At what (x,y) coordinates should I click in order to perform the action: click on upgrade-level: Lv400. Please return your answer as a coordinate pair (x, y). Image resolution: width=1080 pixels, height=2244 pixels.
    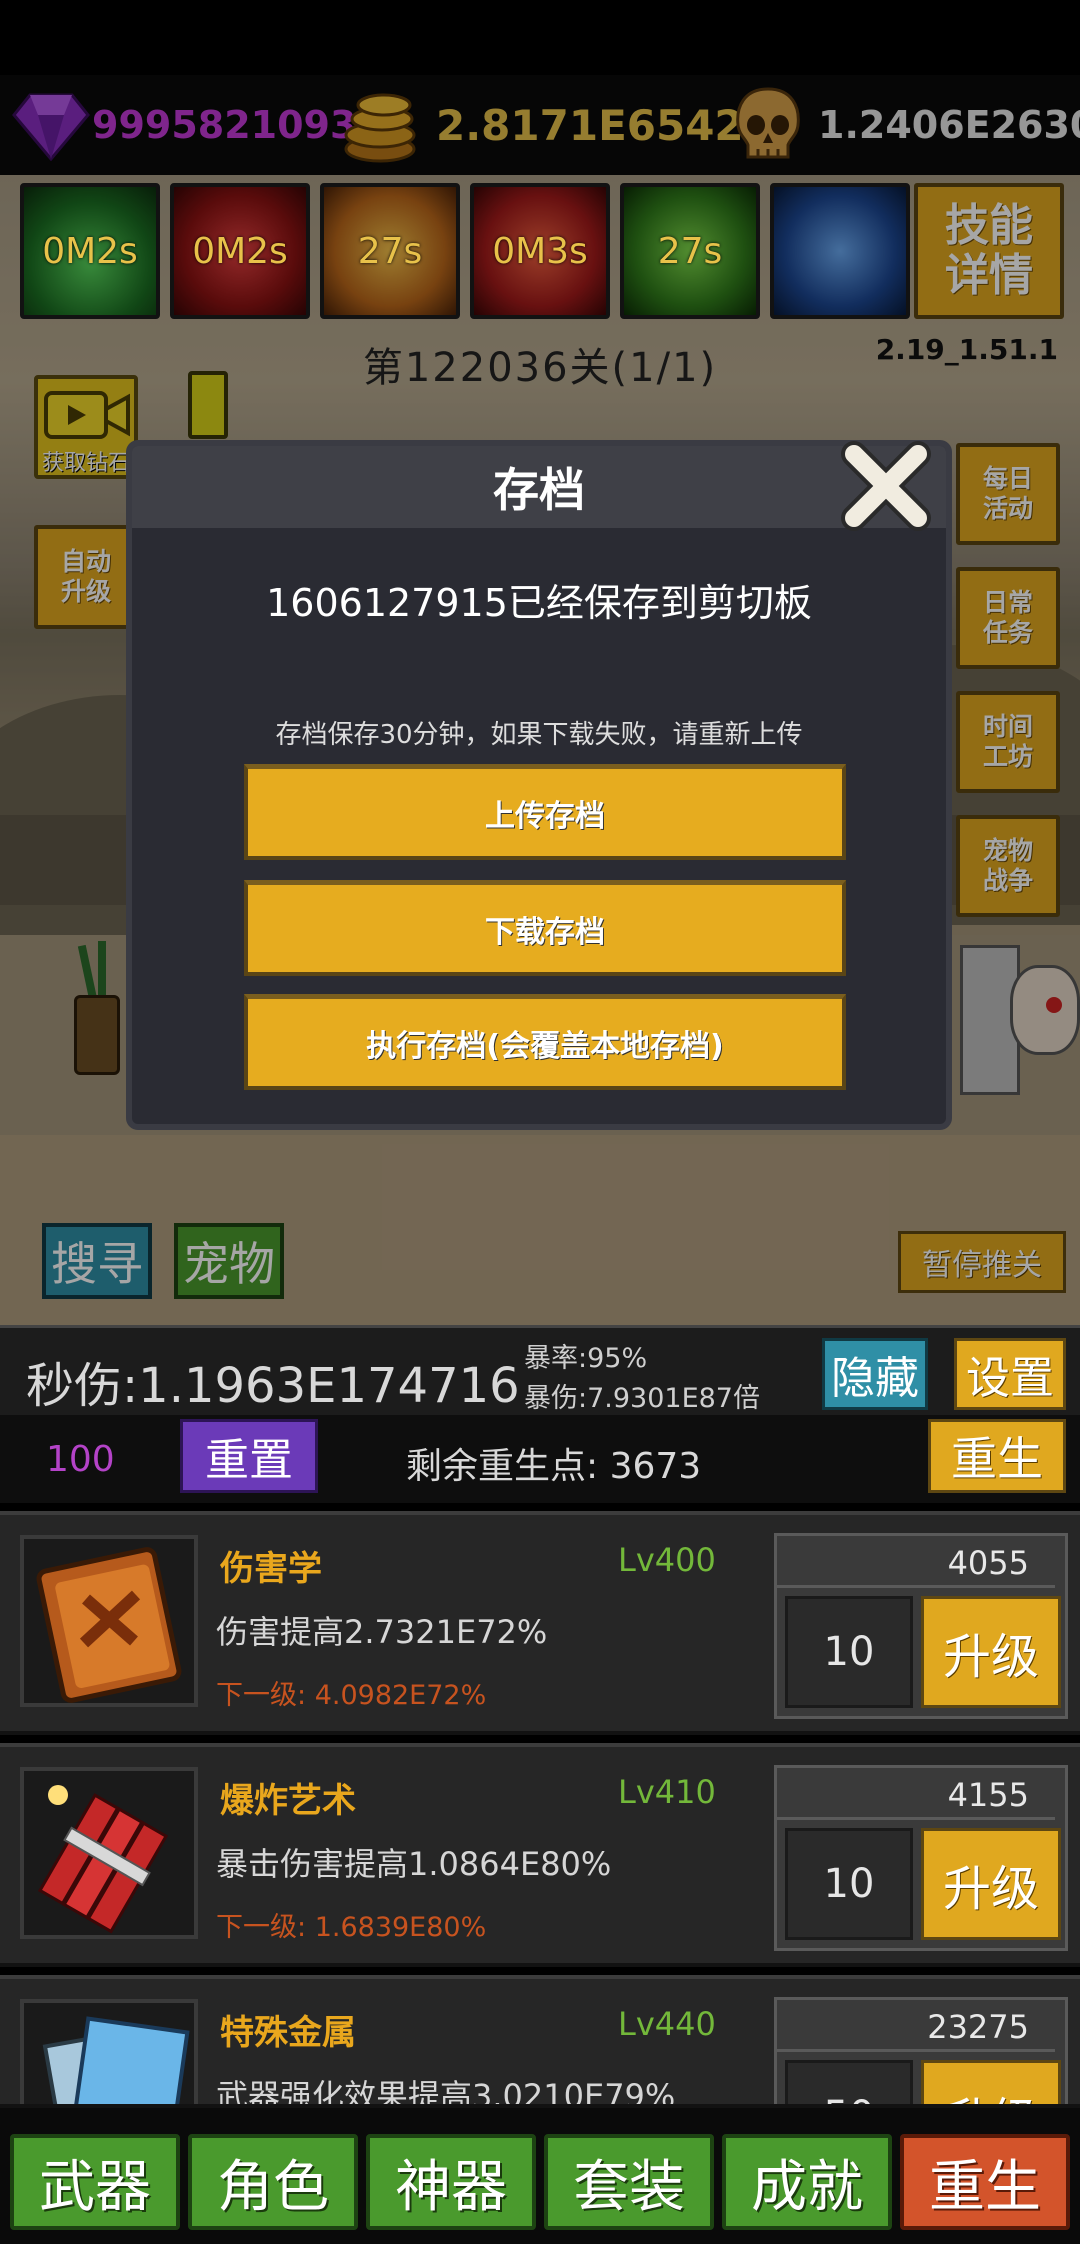
    Looking at the image, I should click on (667, 1560).